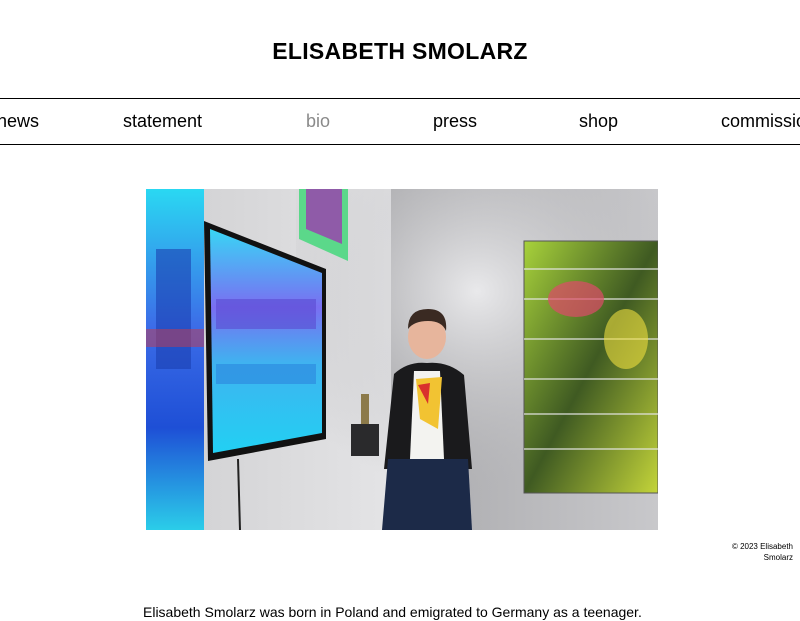  Describe the element at coordinates (762, 552) in the screenshot. I see `photo-credit: © 2023 Elisabeth Smolarz` at that location.